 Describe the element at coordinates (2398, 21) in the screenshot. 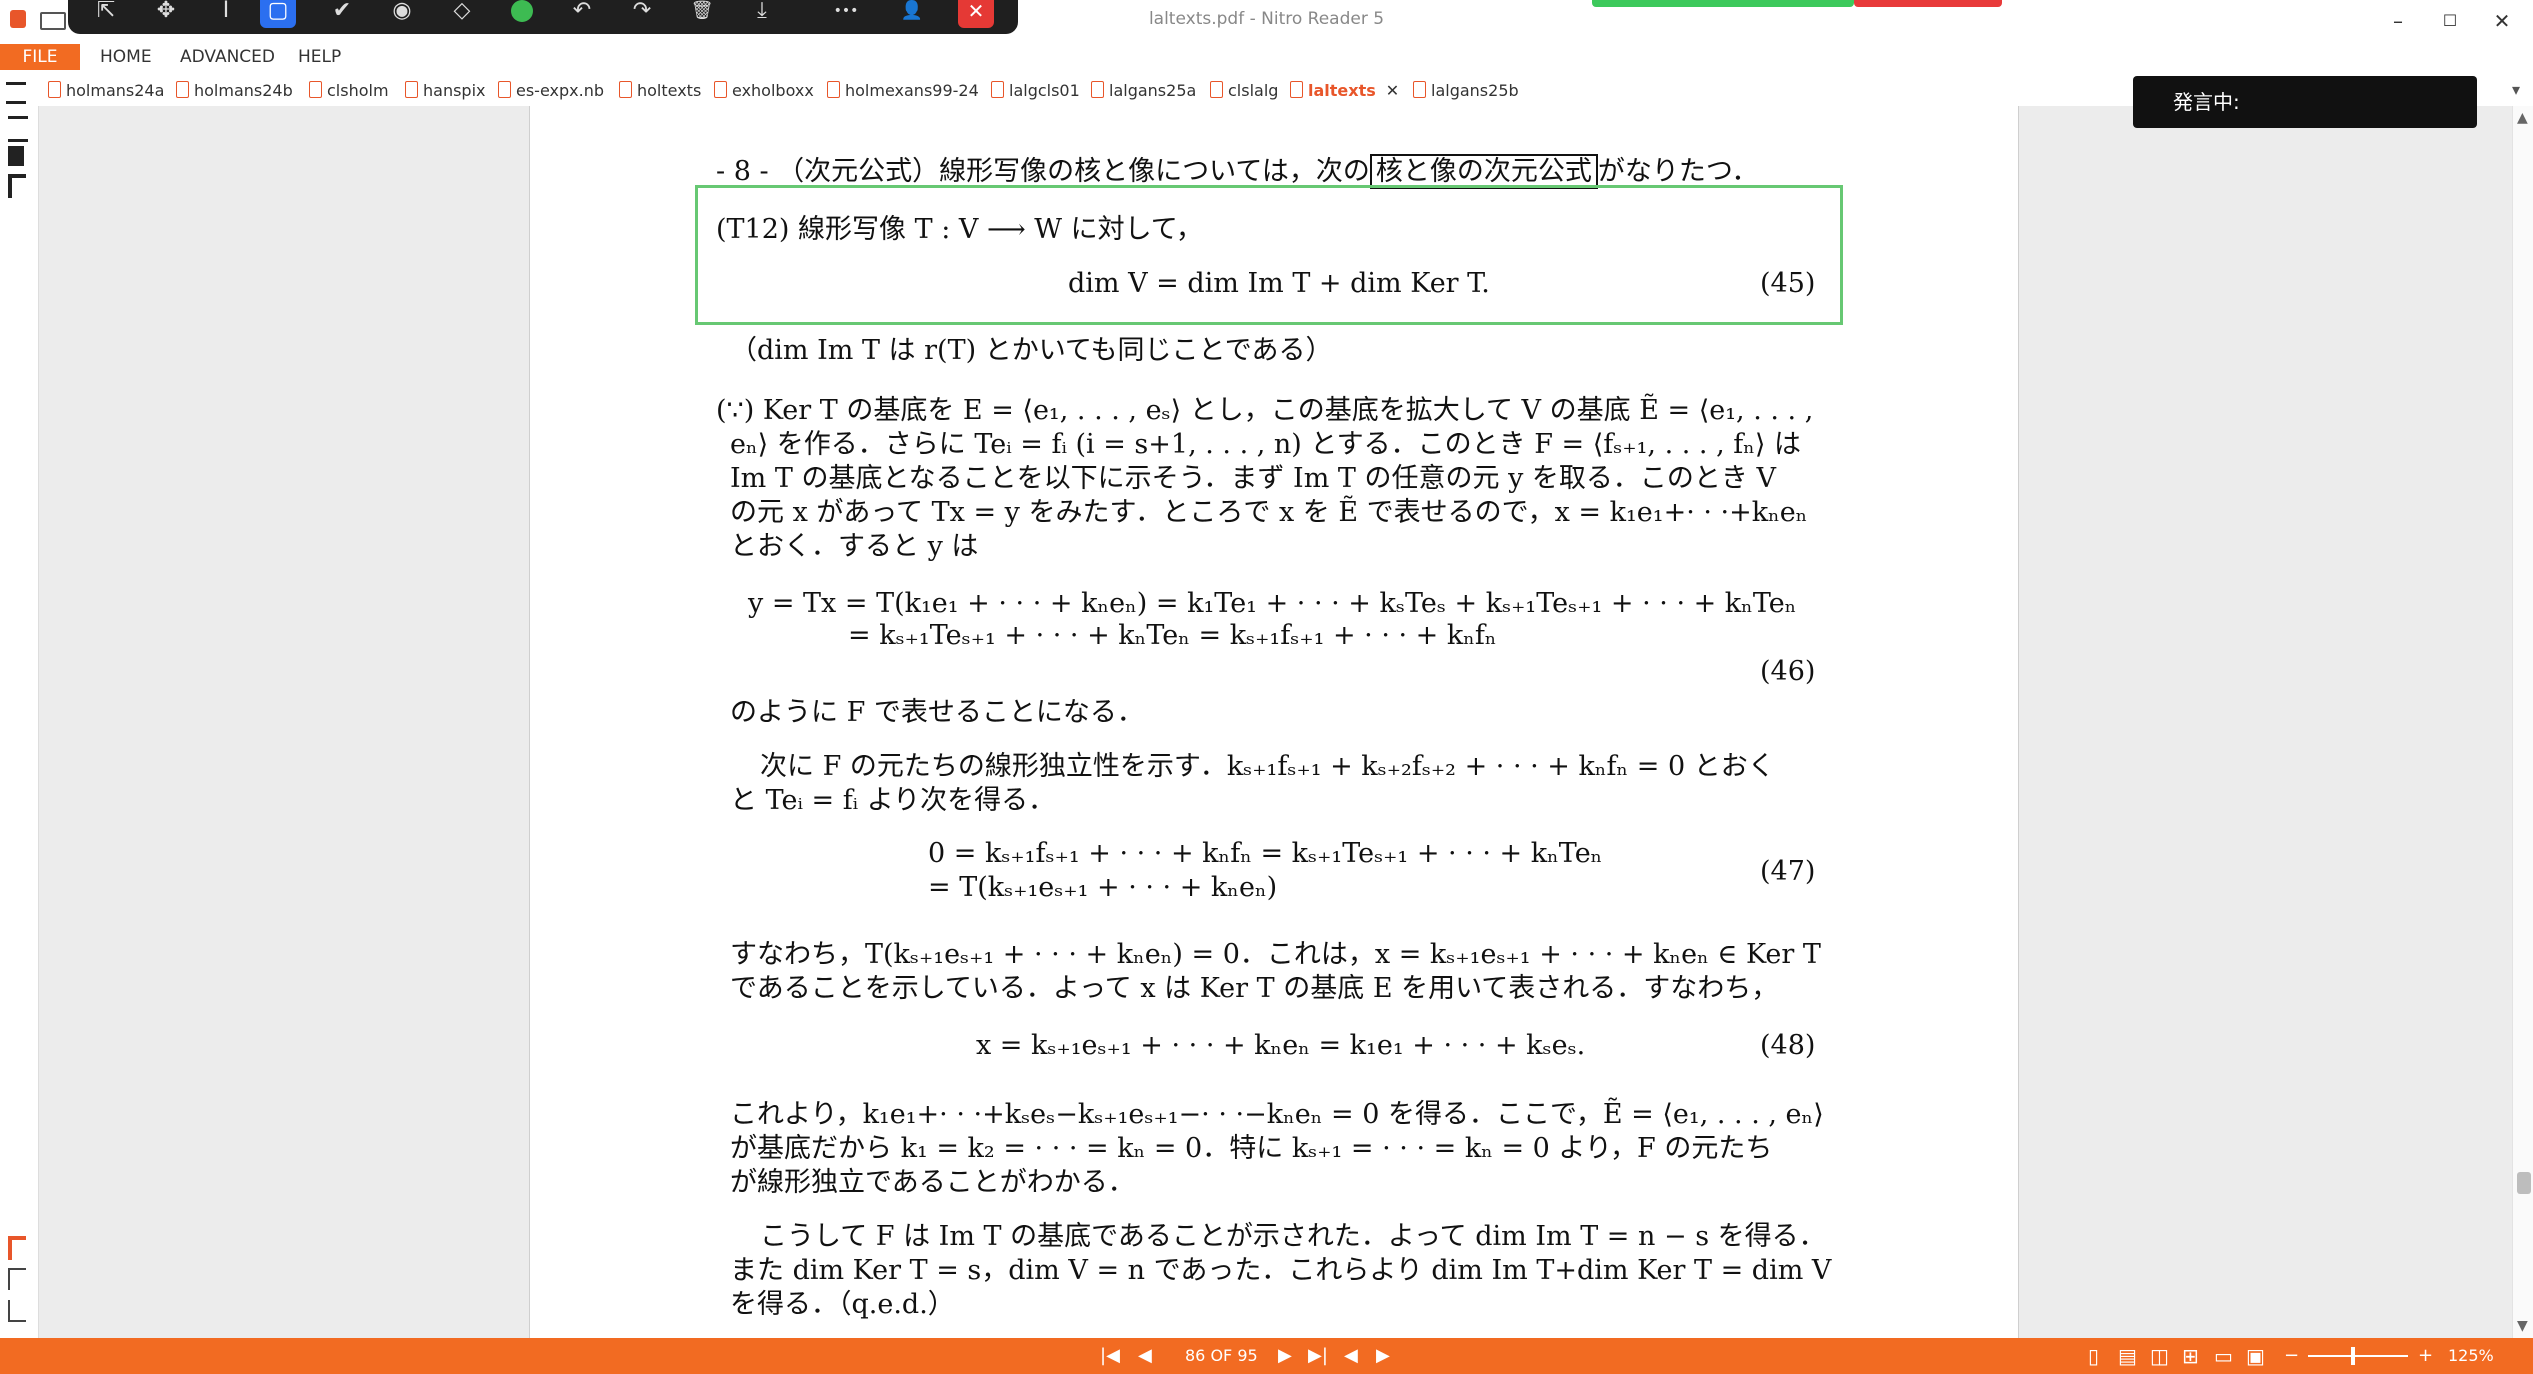

I see `minimize-button: –` at that location.